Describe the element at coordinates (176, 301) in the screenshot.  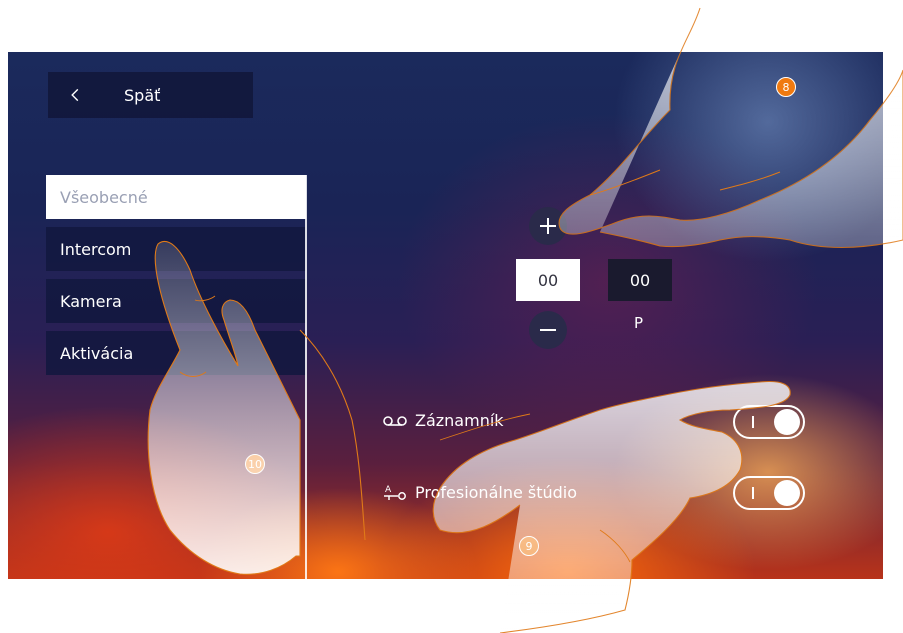
I see `menu-item-kamera: Kamera` at that location.